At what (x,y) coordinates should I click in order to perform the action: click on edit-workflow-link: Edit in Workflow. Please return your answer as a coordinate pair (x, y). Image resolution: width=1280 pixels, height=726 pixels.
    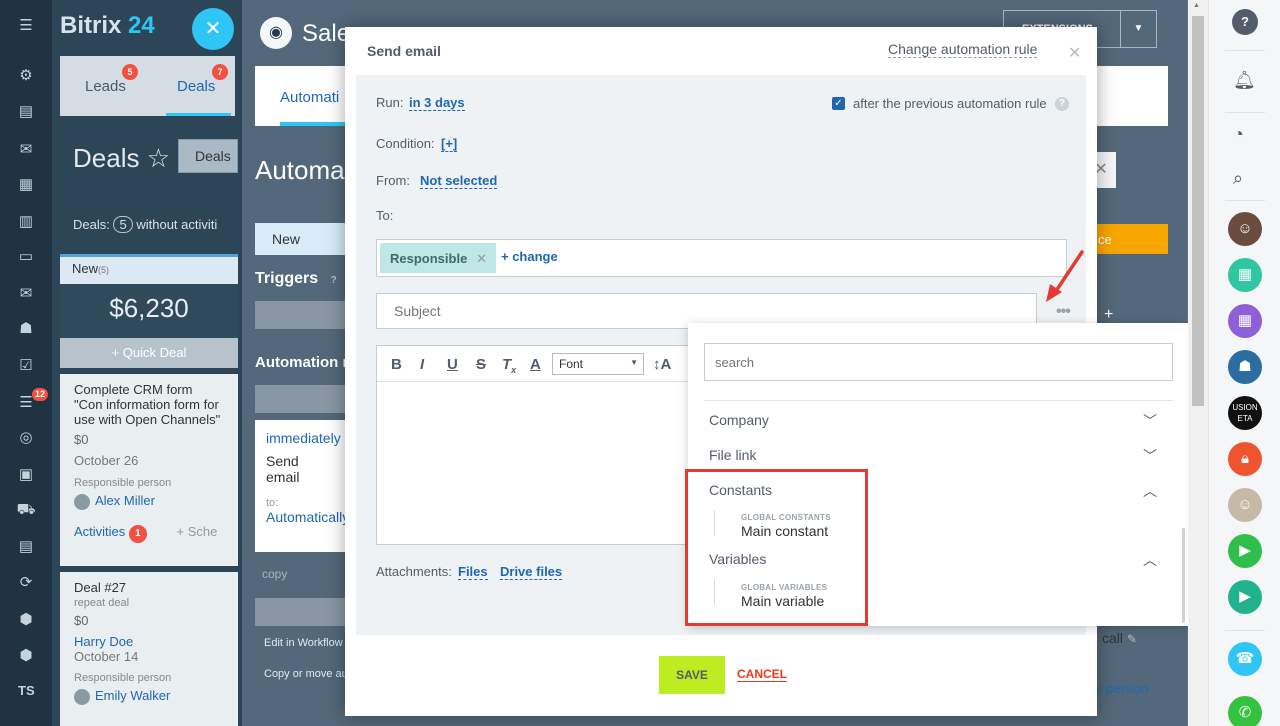
    Looking at the image, I should click on (303, 643).